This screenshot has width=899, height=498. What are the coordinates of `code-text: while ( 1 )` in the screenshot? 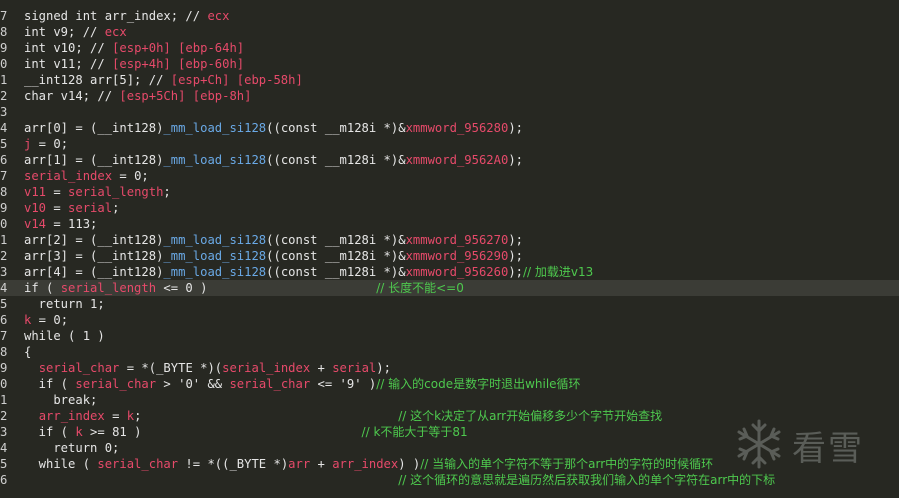 It's located at (64, 336).